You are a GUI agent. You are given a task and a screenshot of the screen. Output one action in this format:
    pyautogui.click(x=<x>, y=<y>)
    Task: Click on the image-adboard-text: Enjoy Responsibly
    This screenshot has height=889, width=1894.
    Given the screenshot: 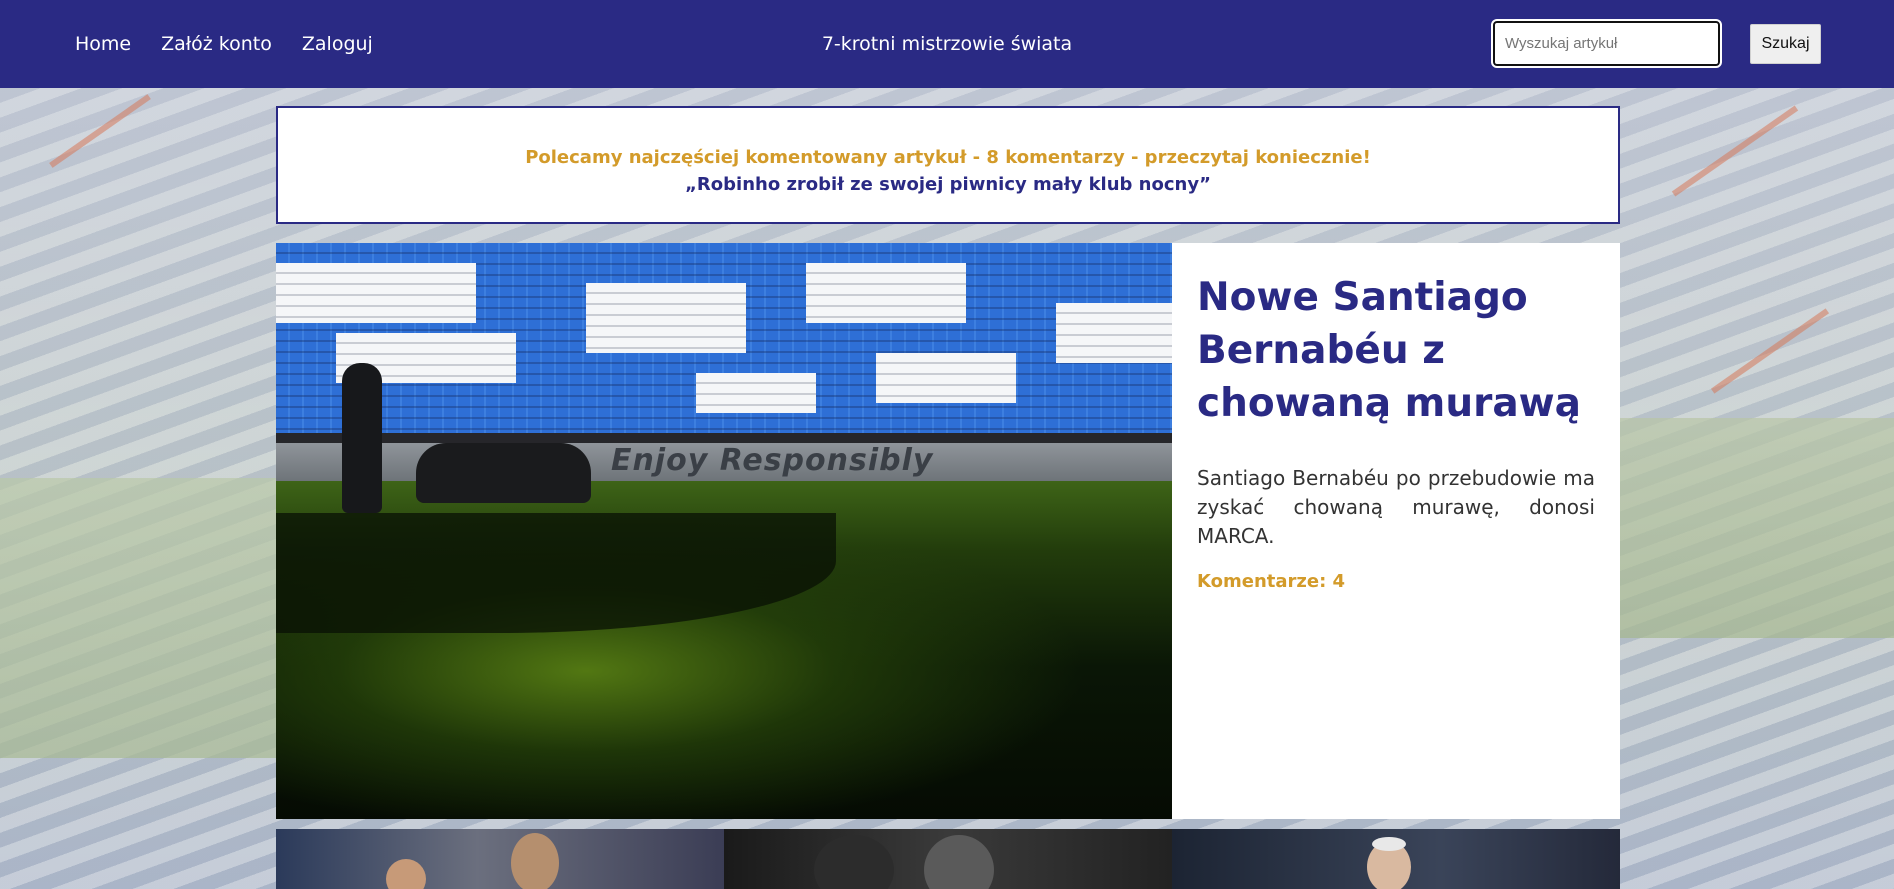 What is the action you would take?
    pyautogui.click(x=772, y=460)
    